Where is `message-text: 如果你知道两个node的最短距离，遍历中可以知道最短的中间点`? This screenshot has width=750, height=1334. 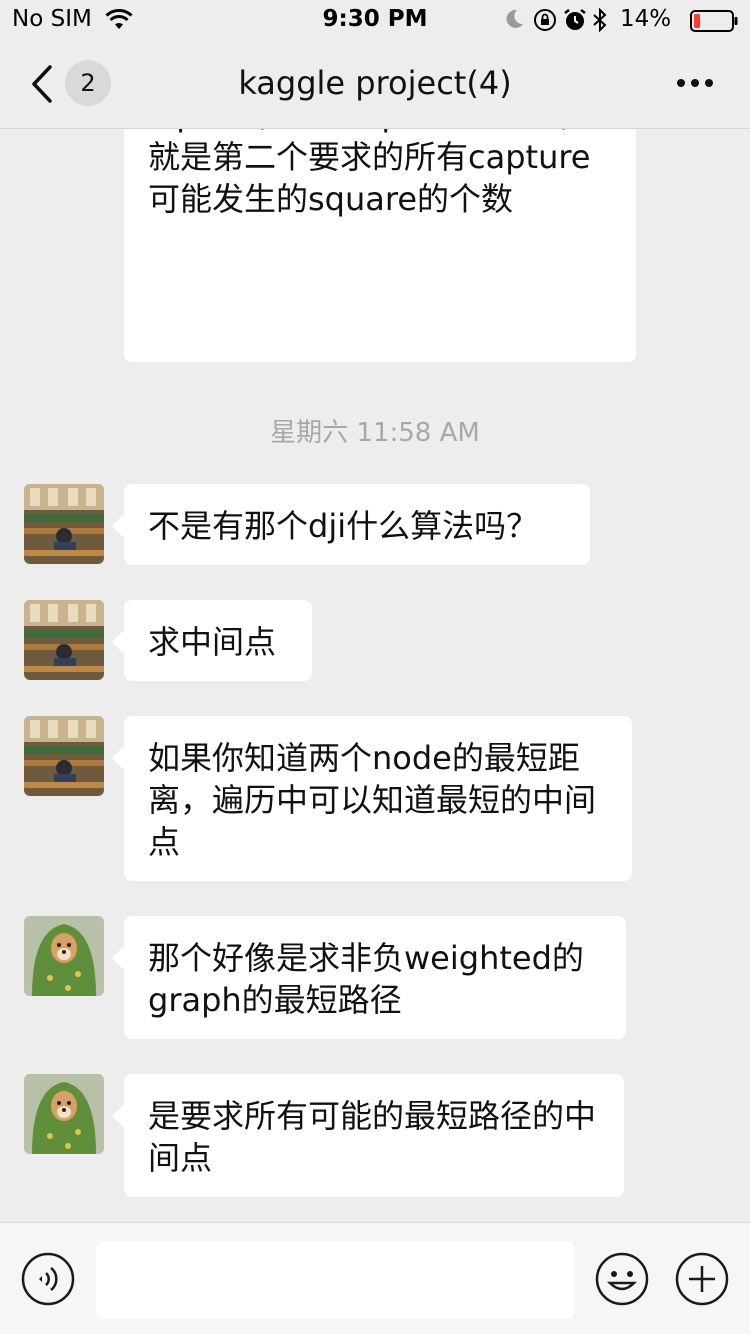
message-text: 如果你知道两个node的最短距离，遍历中可以知道最短的中间点 is located at coordinates (372, 800).